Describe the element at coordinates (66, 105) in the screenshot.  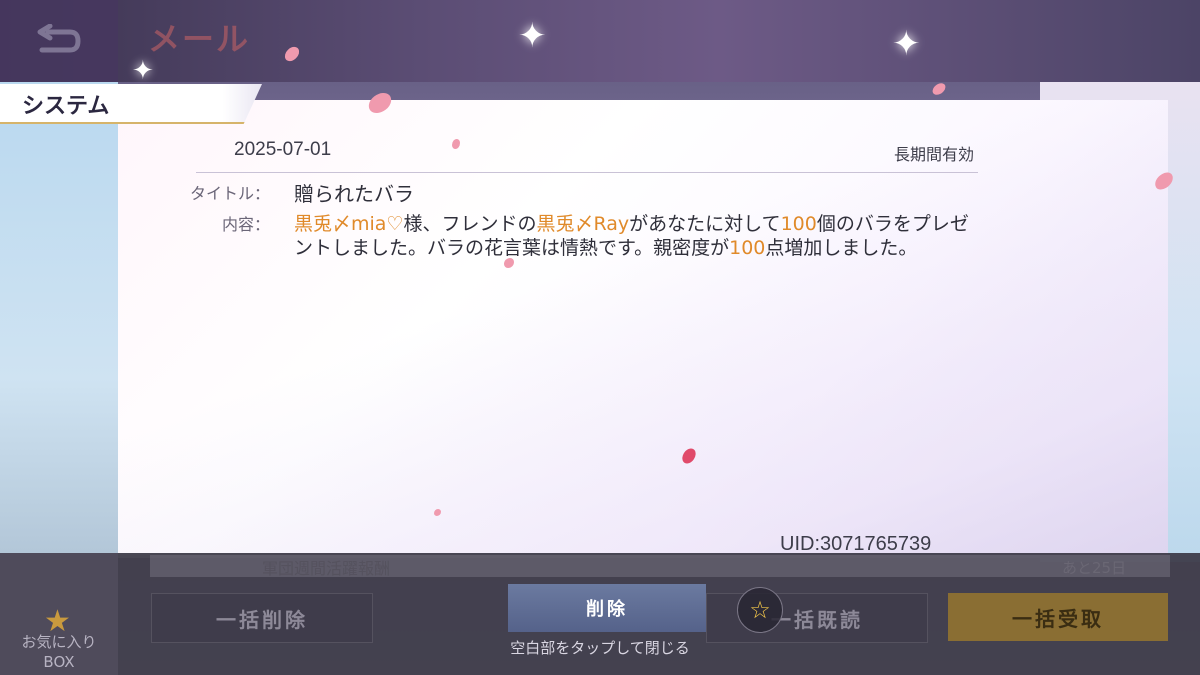
I see `tab-system-label: システム` at that location.